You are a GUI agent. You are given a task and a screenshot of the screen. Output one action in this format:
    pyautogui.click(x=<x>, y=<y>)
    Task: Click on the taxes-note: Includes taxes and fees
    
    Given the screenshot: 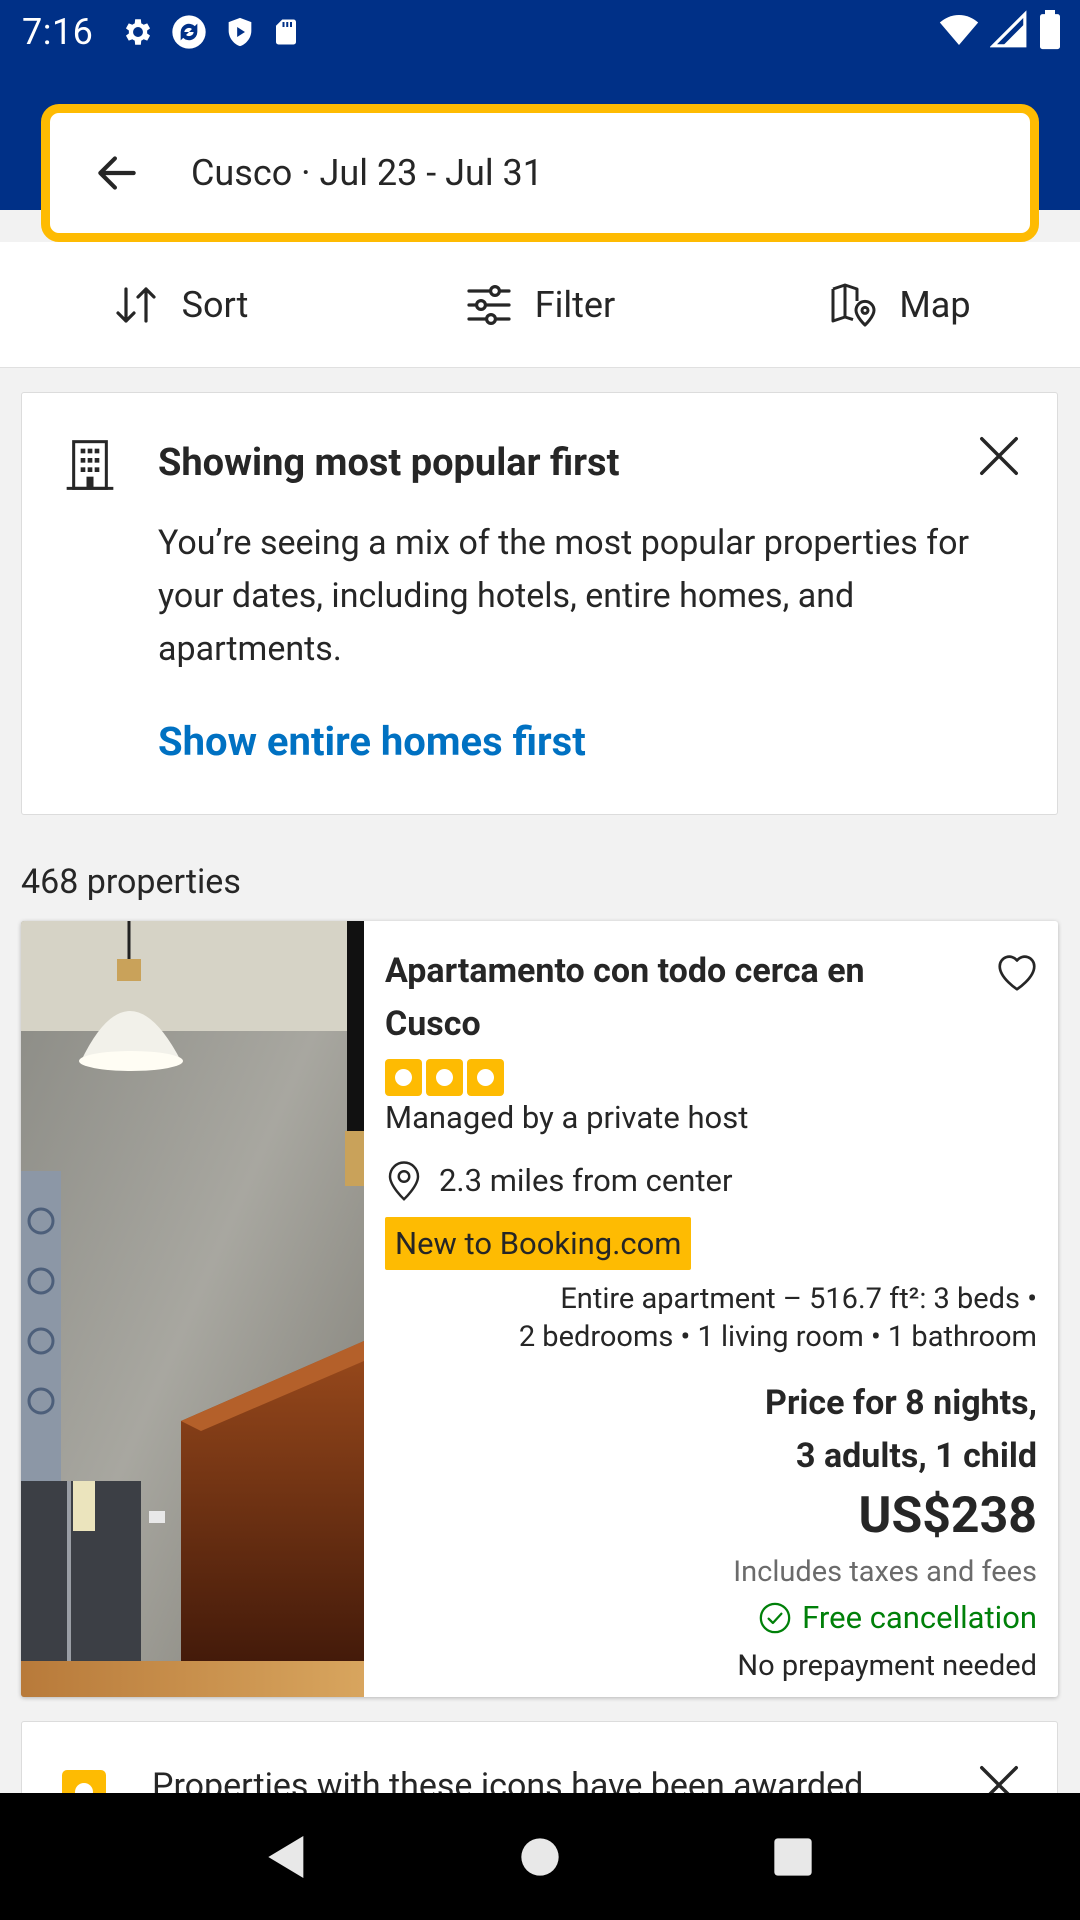 What is the action you would take?
    pyautogui.click(x=885, y=1572)
    